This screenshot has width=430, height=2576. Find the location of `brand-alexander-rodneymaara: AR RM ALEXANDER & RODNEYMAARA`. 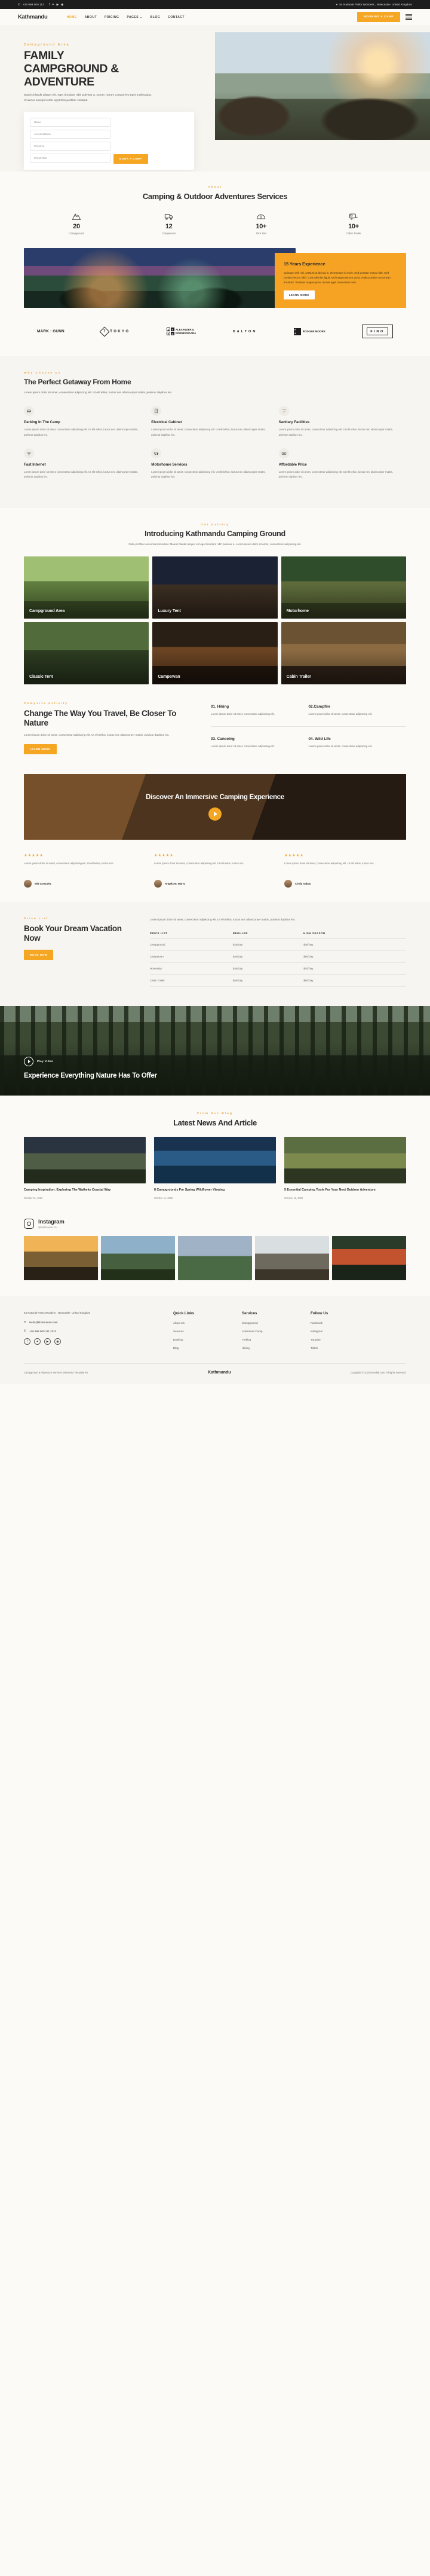

brand-alexander-rodneymaara: AR RM ALEXANDER & RODNEYMAARA is located at coordinates (181, 331).